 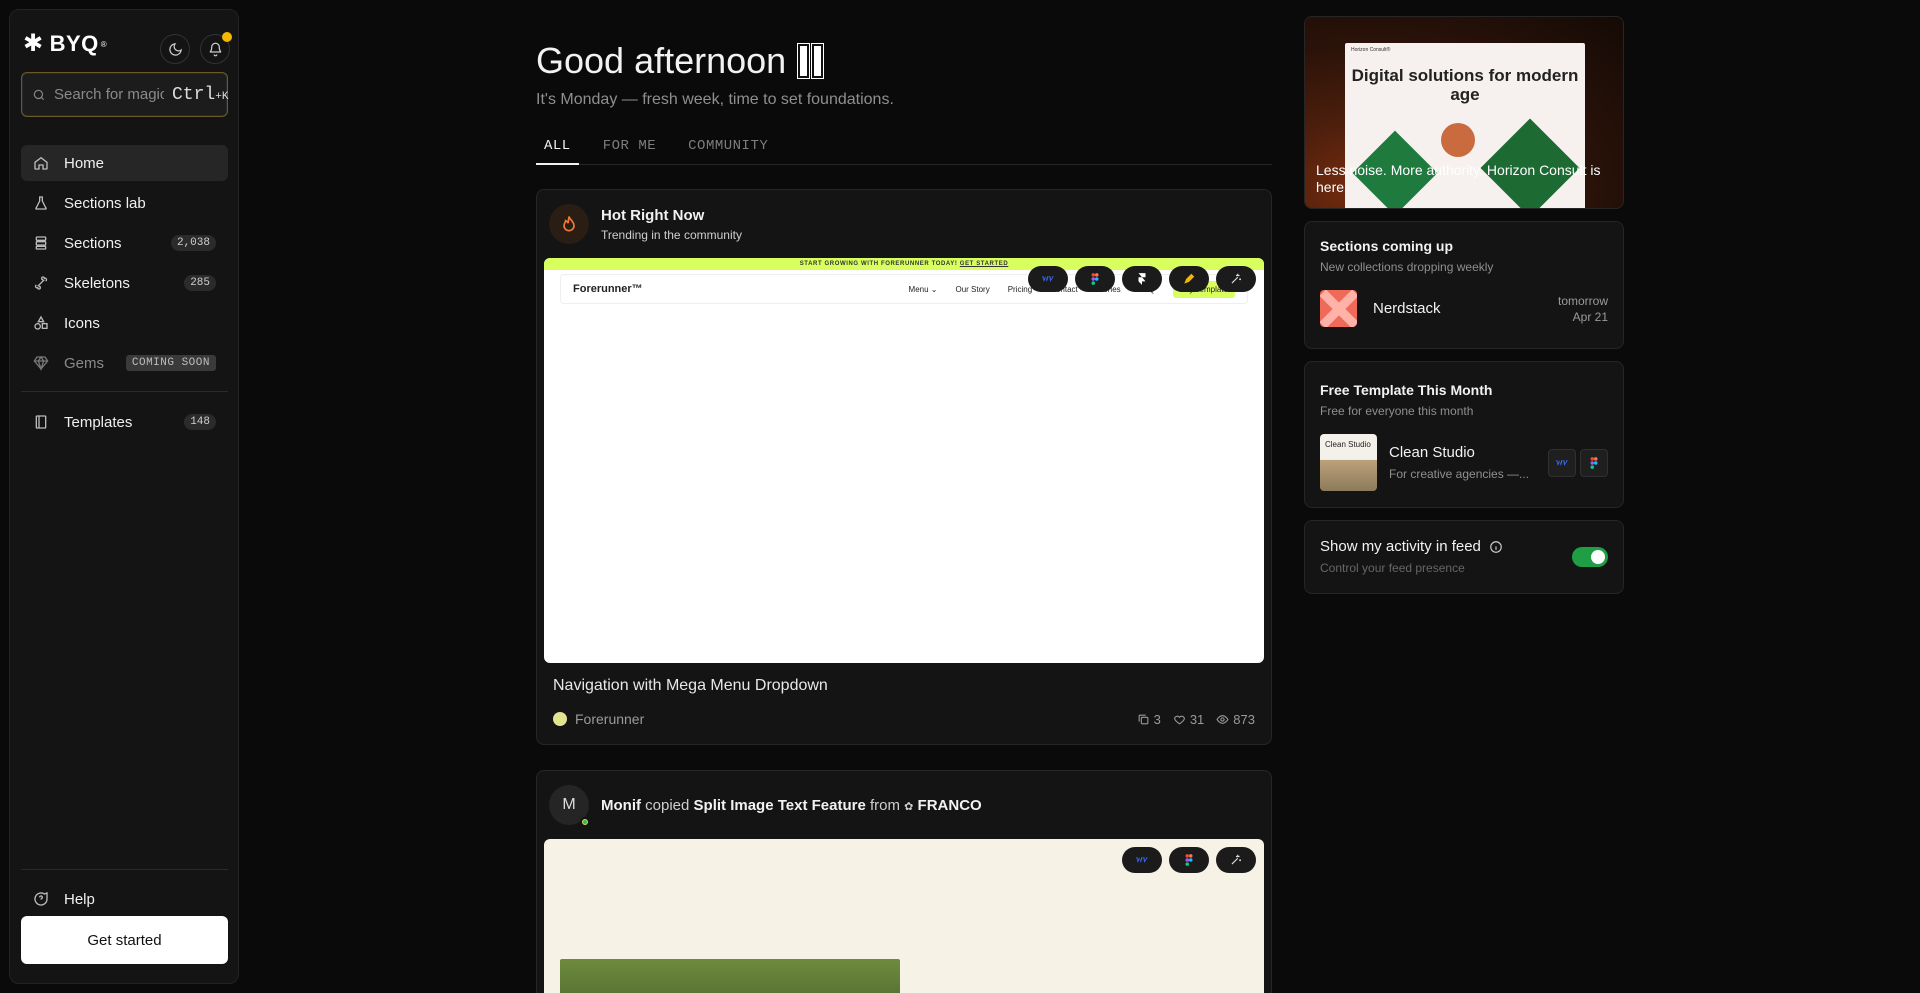 I want to click on flame-icon, so click(x=569, y=224).